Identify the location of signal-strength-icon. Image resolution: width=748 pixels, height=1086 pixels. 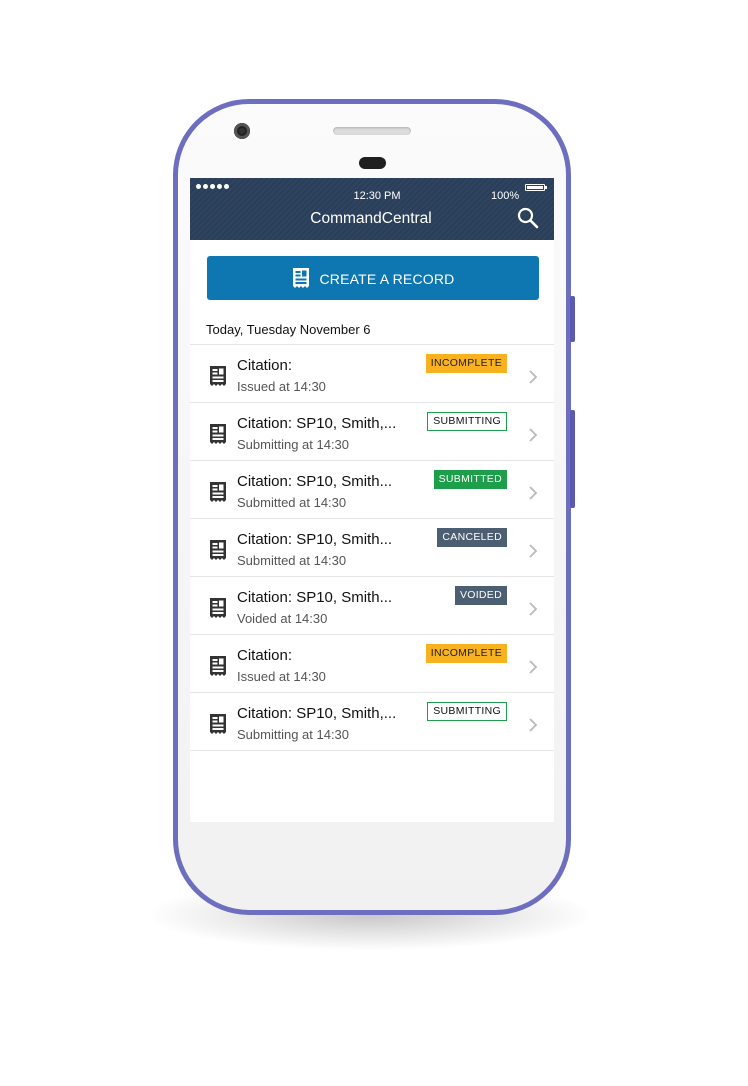
(212, 186).